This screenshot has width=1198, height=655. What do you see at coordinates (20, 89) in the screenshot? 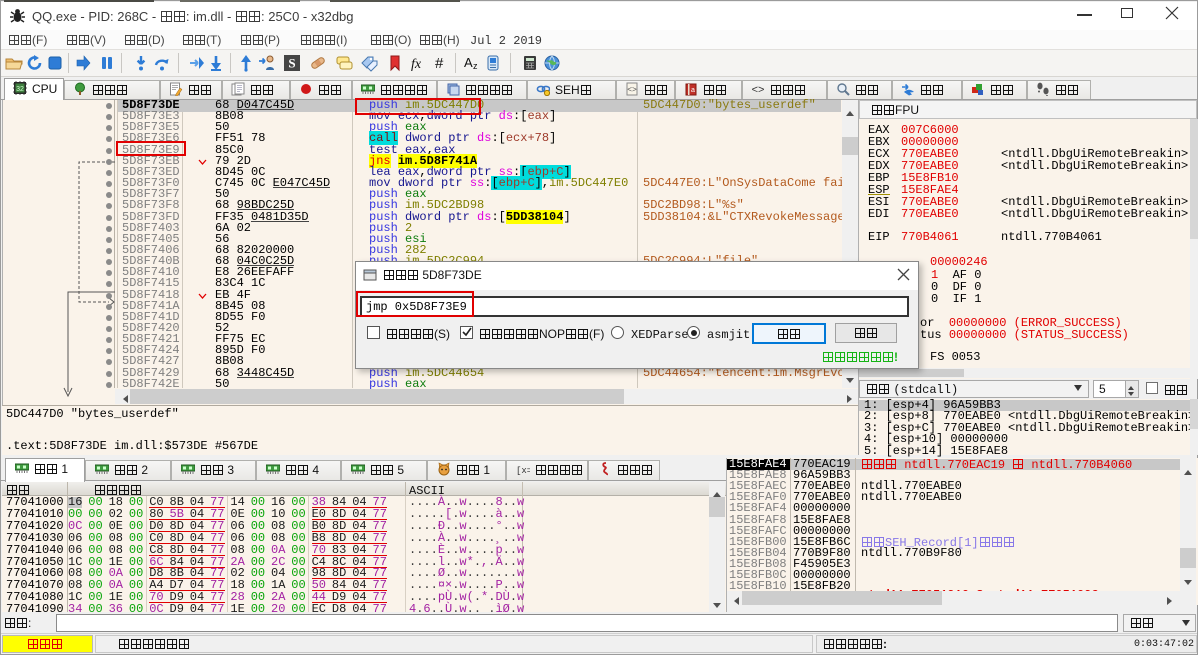
I see `svg-text: 32` at bounding box center [20, 89].